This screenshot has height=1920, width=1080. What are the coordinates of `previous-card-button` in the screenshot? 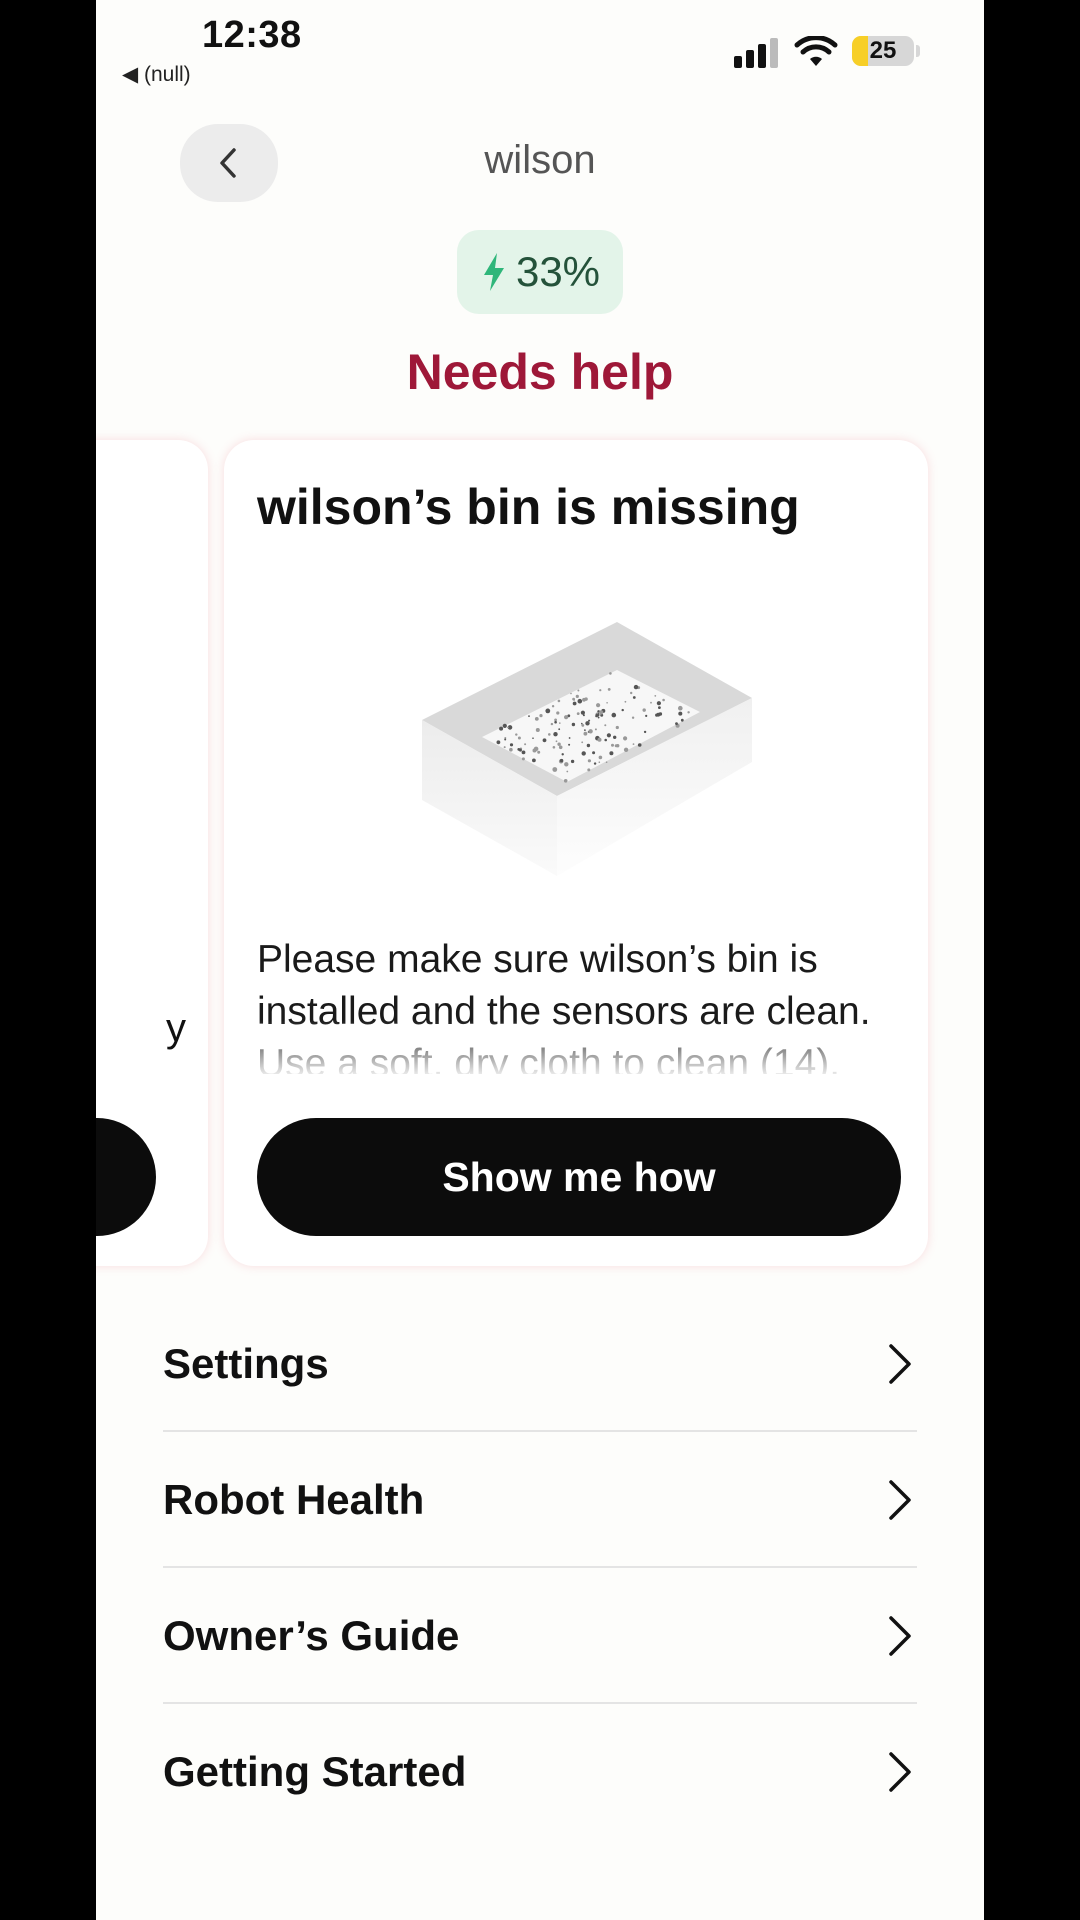 It's located at (126, 1177).